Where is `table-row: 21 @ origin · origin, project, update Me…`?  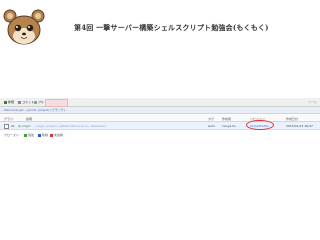 table-row: 21 @ origin · origin, project, update Me… is located at coordinates (160, 125).